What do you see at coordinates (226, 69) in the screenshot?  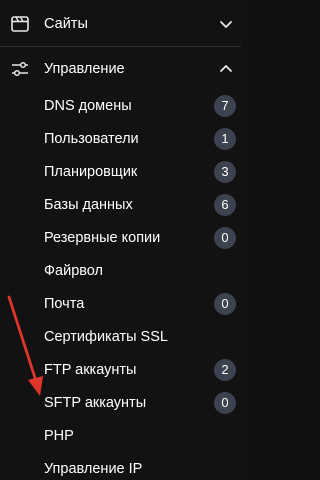 I see `chevron-up-icon` at bounding box center [226, 69].